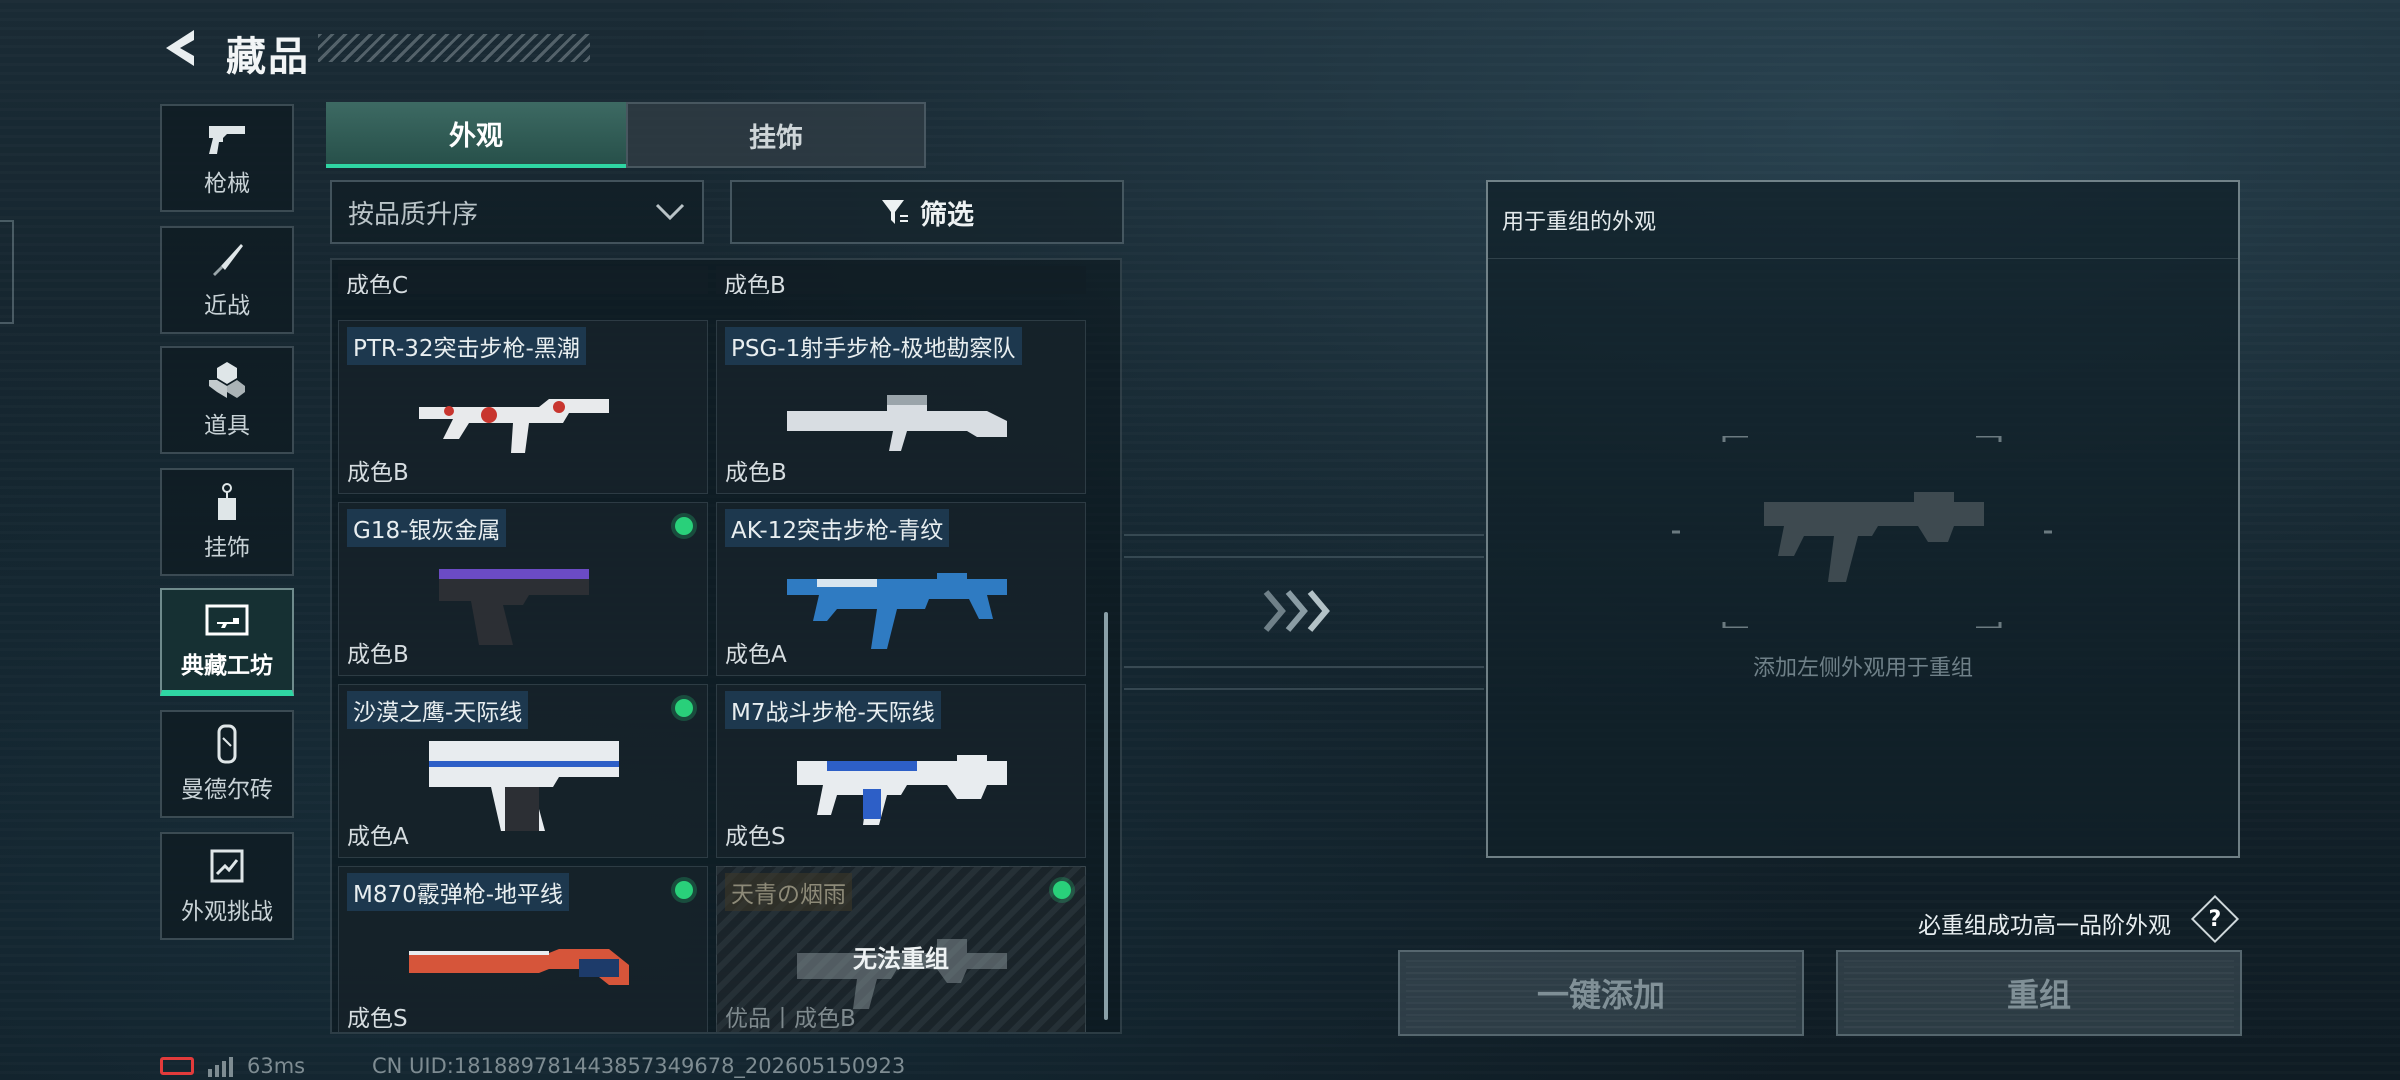 This screenshot has width=2400, height=1080. I want to click on grade-label: 成色C, so click(377, 283).